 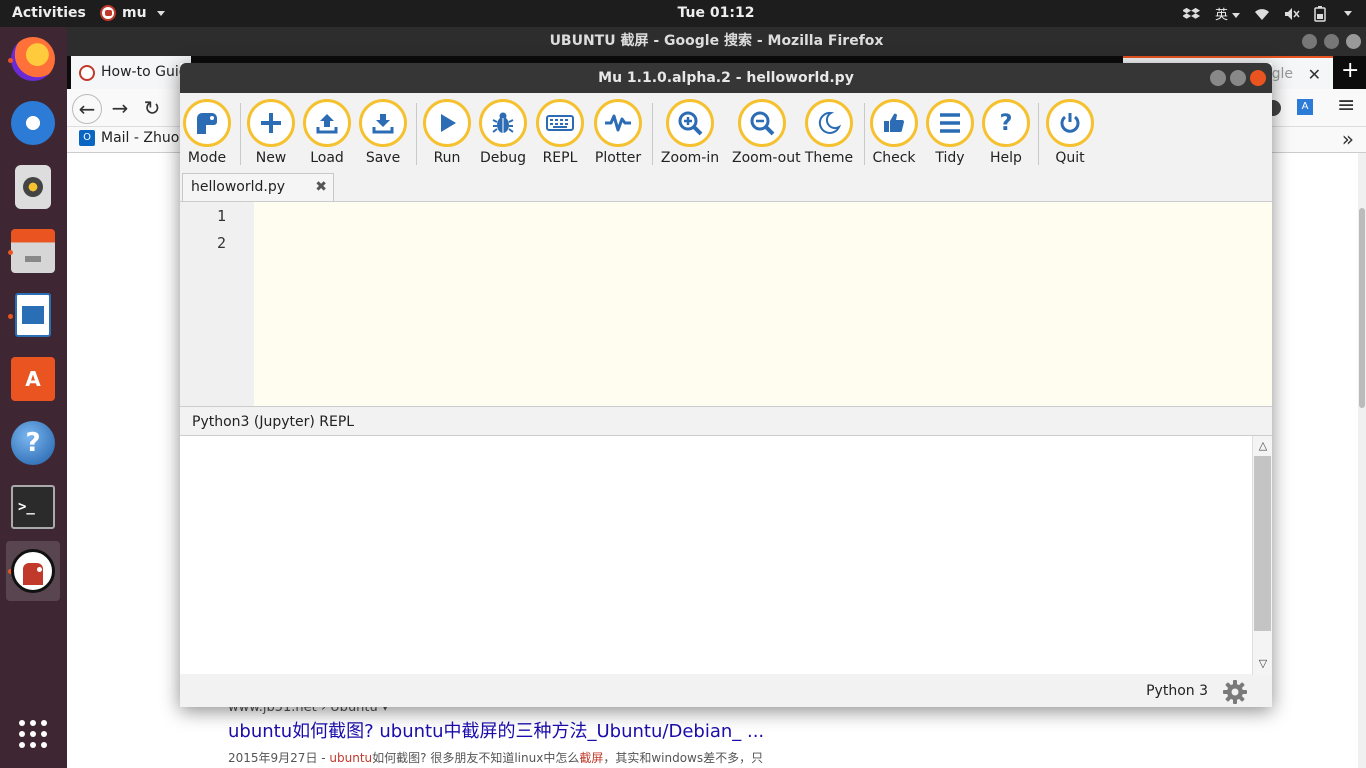 I want to click on run-button: Run, so click(x=447, y=132).